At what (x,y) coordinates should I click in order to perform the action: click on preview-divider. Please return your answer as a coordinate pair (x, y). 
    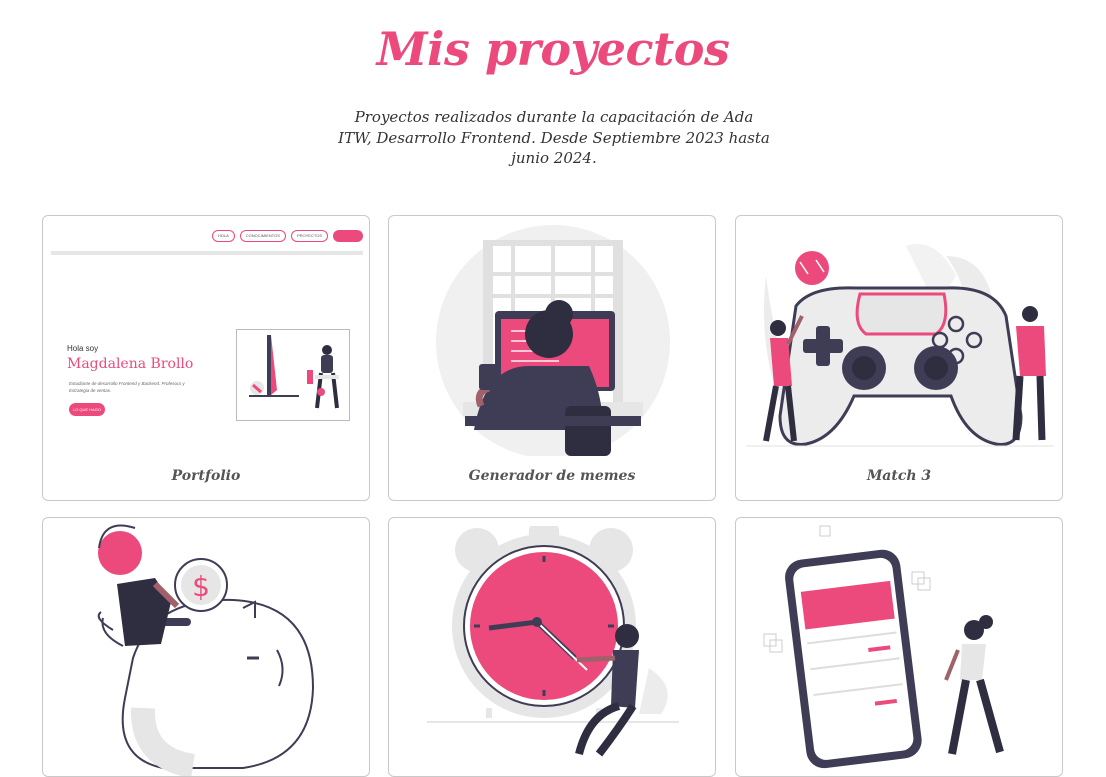
    Looking at the image, I should click on (207, 253).